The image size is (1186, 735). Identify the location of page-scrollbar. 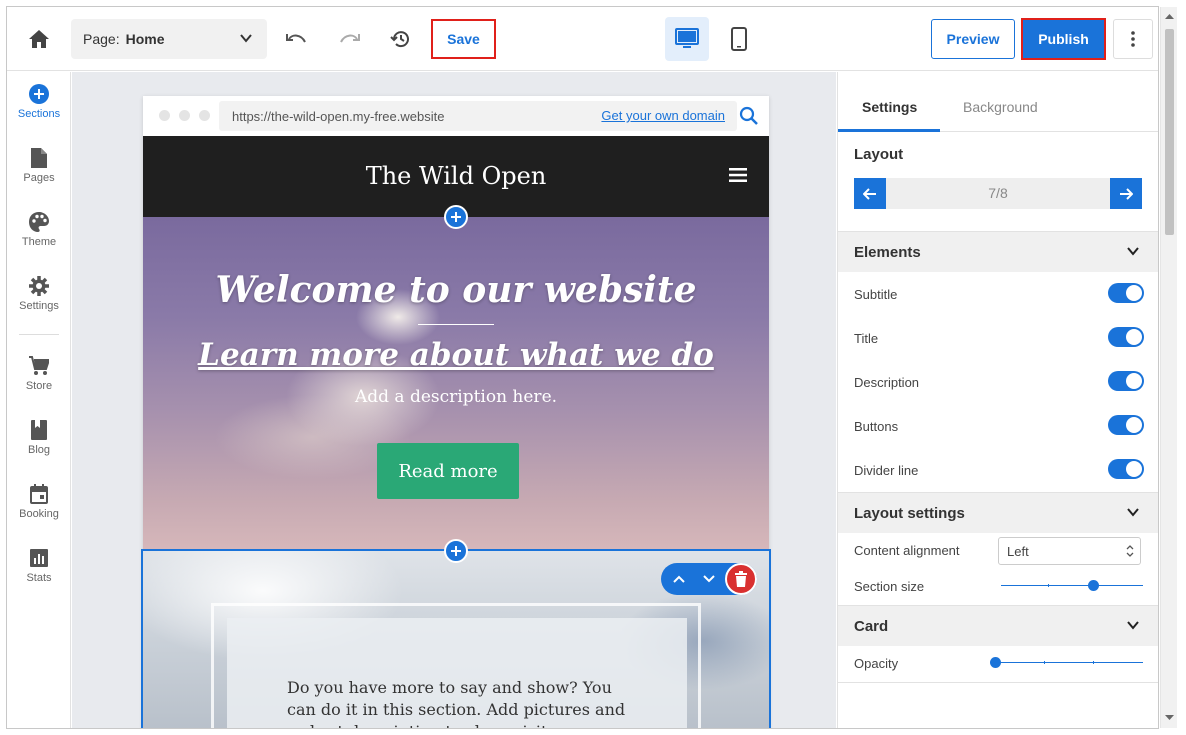
(1168, 367).